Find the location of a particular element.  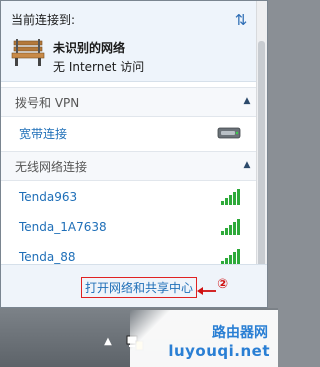

wifi-item: Tenda_1A7638 is located at coordinates (134, 228).